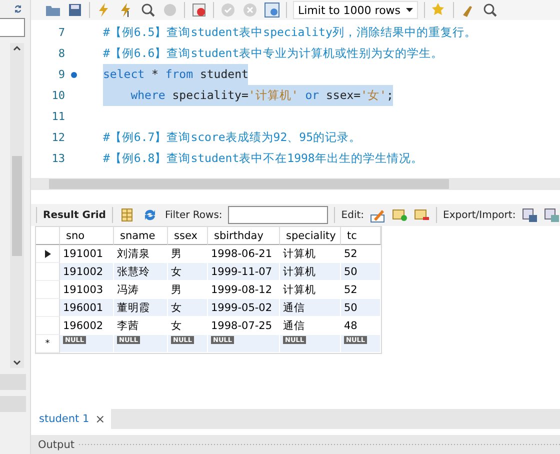  I want to click on column-header: sno, so click(87, 236).